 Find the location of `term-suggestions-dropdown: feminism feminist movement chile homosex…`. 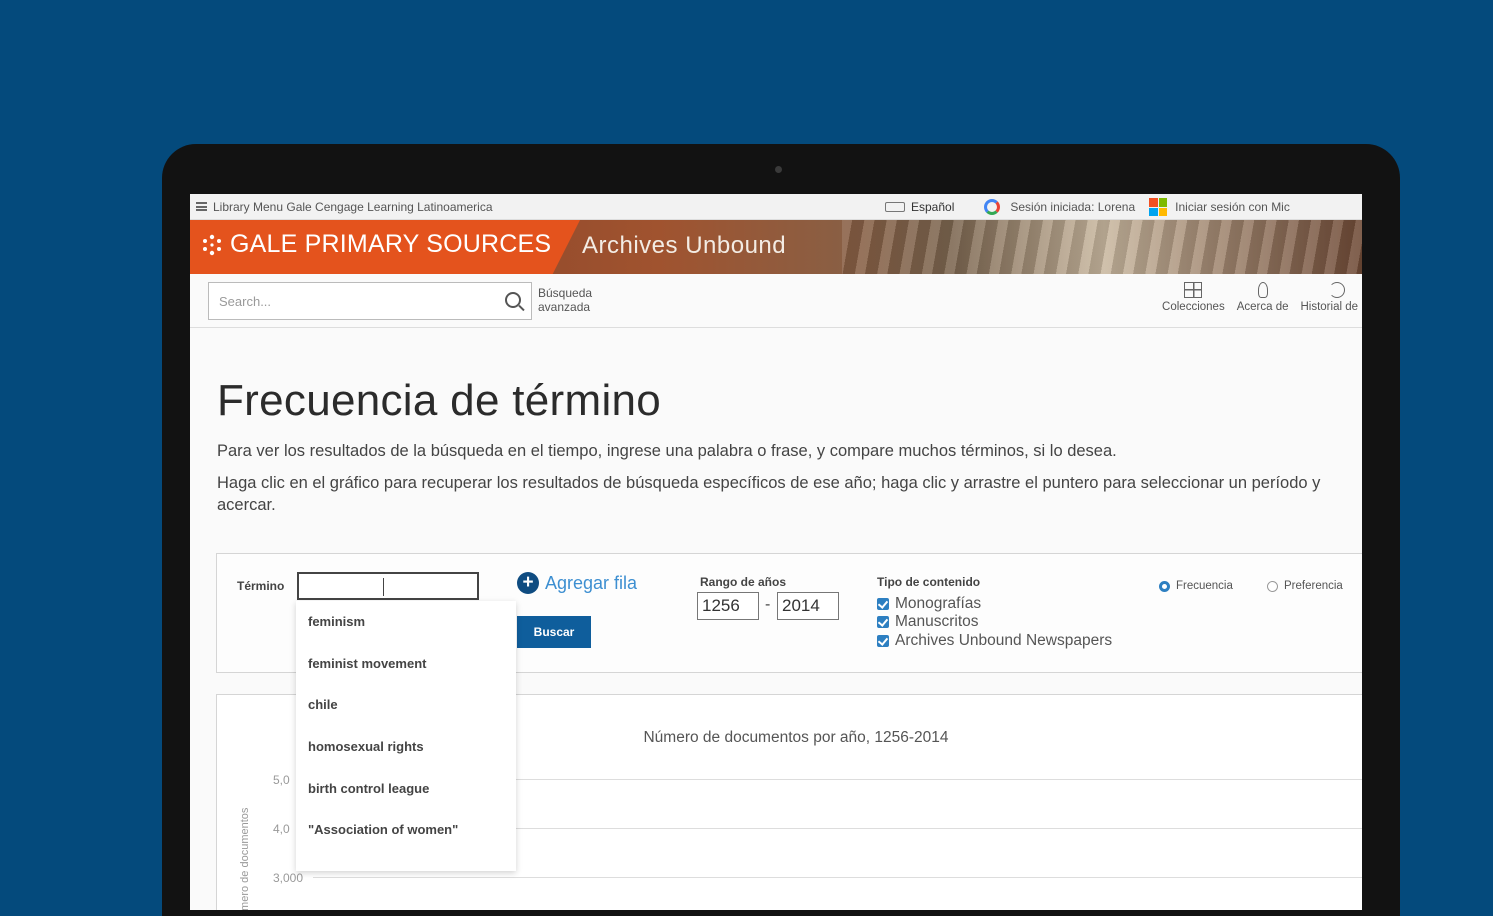

term-suggestions-dropdown: feminism feminist movement chile homosex… is located at coordinates (406, 736).